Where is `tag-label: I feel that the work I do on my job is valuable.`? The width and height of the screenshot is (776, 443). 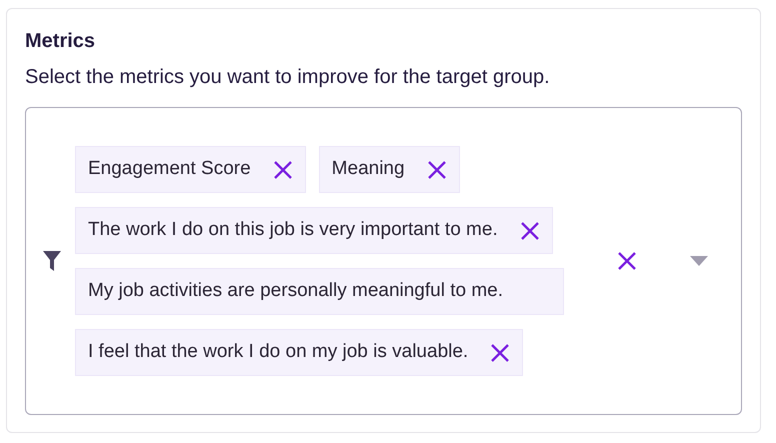 tag-label: I feel that the work I do on my job is valuable. is located at coordinates (278, 352).